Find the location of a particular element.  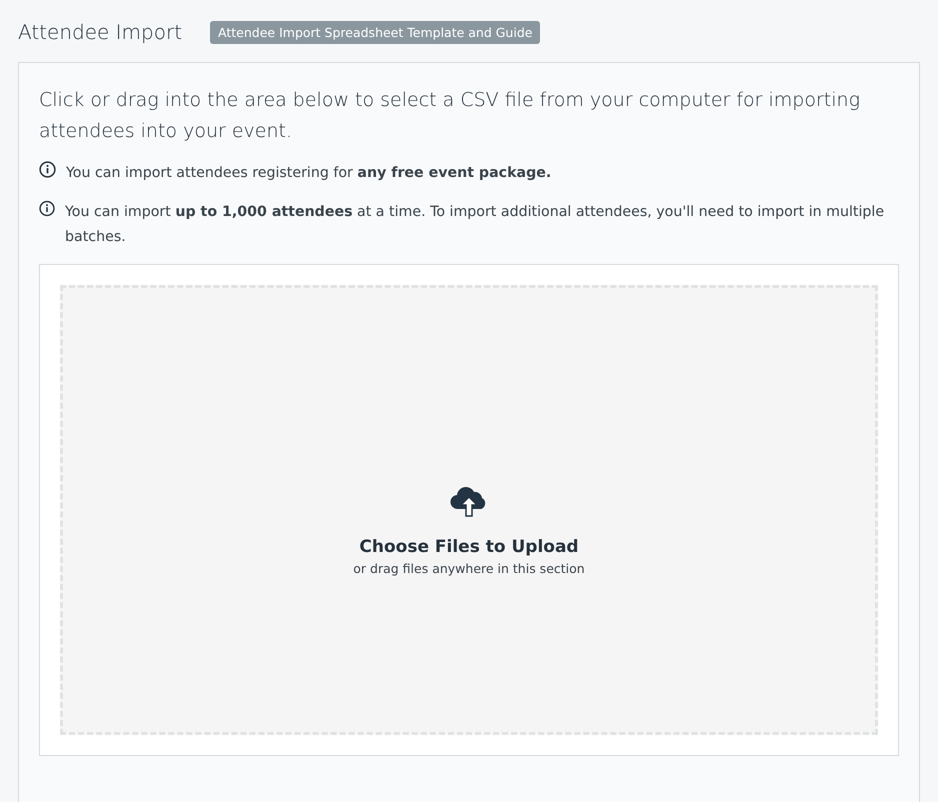

upload-hint: or drag files anywhere in this section is located at coordinates (469, 568).